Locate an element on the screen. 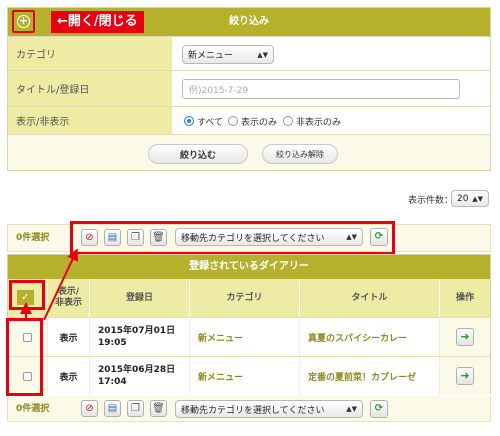 Image resolution: width=500 pixels, height=436 pixels. arrow-to-action-bar is located at coordinates (61, 284).